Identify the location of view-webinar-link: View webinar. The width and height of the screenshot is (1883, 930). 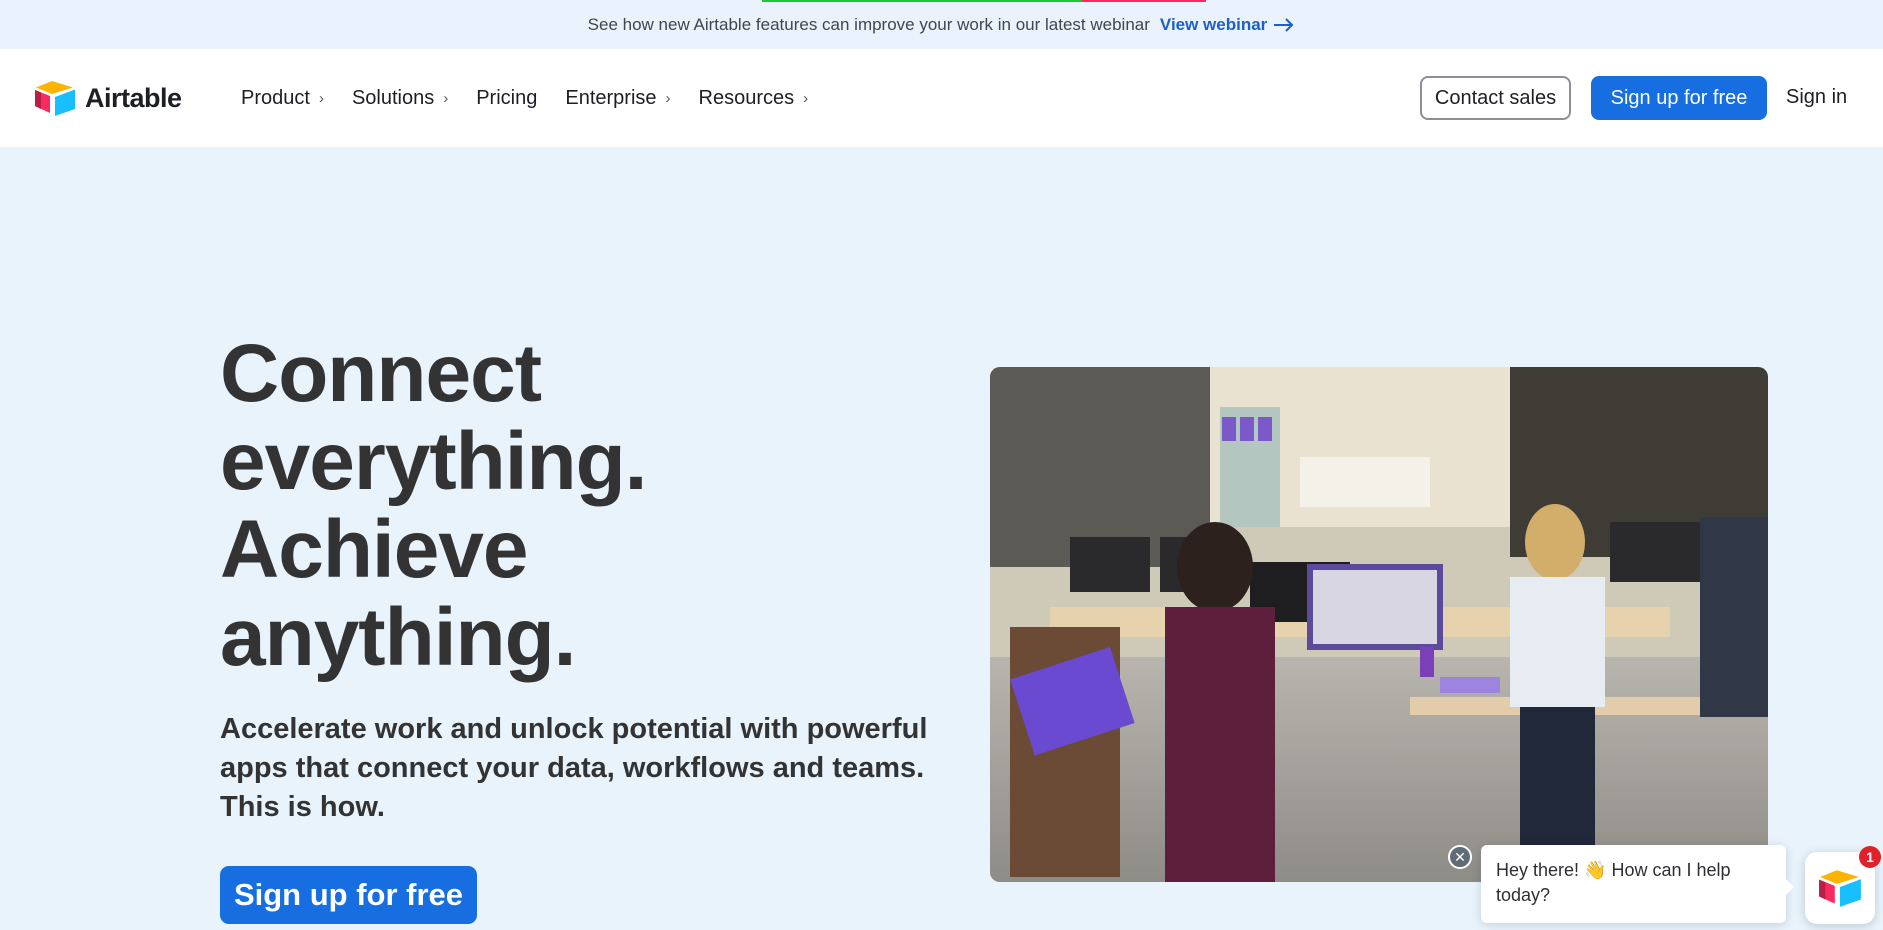
(1227, 25).